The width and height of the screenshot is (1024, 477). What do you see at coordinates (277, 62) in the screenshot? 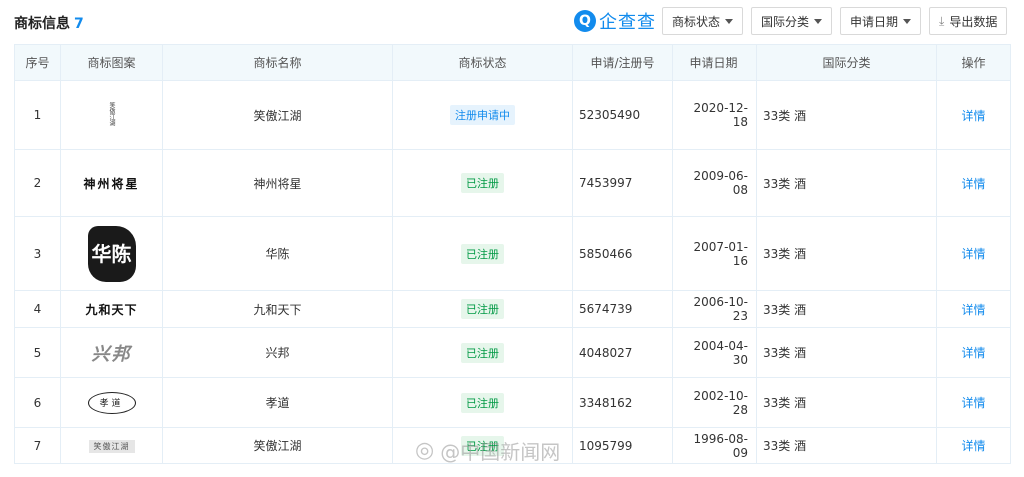
I see `col-header-name: 商标名称` at bounding box center [277, 62].